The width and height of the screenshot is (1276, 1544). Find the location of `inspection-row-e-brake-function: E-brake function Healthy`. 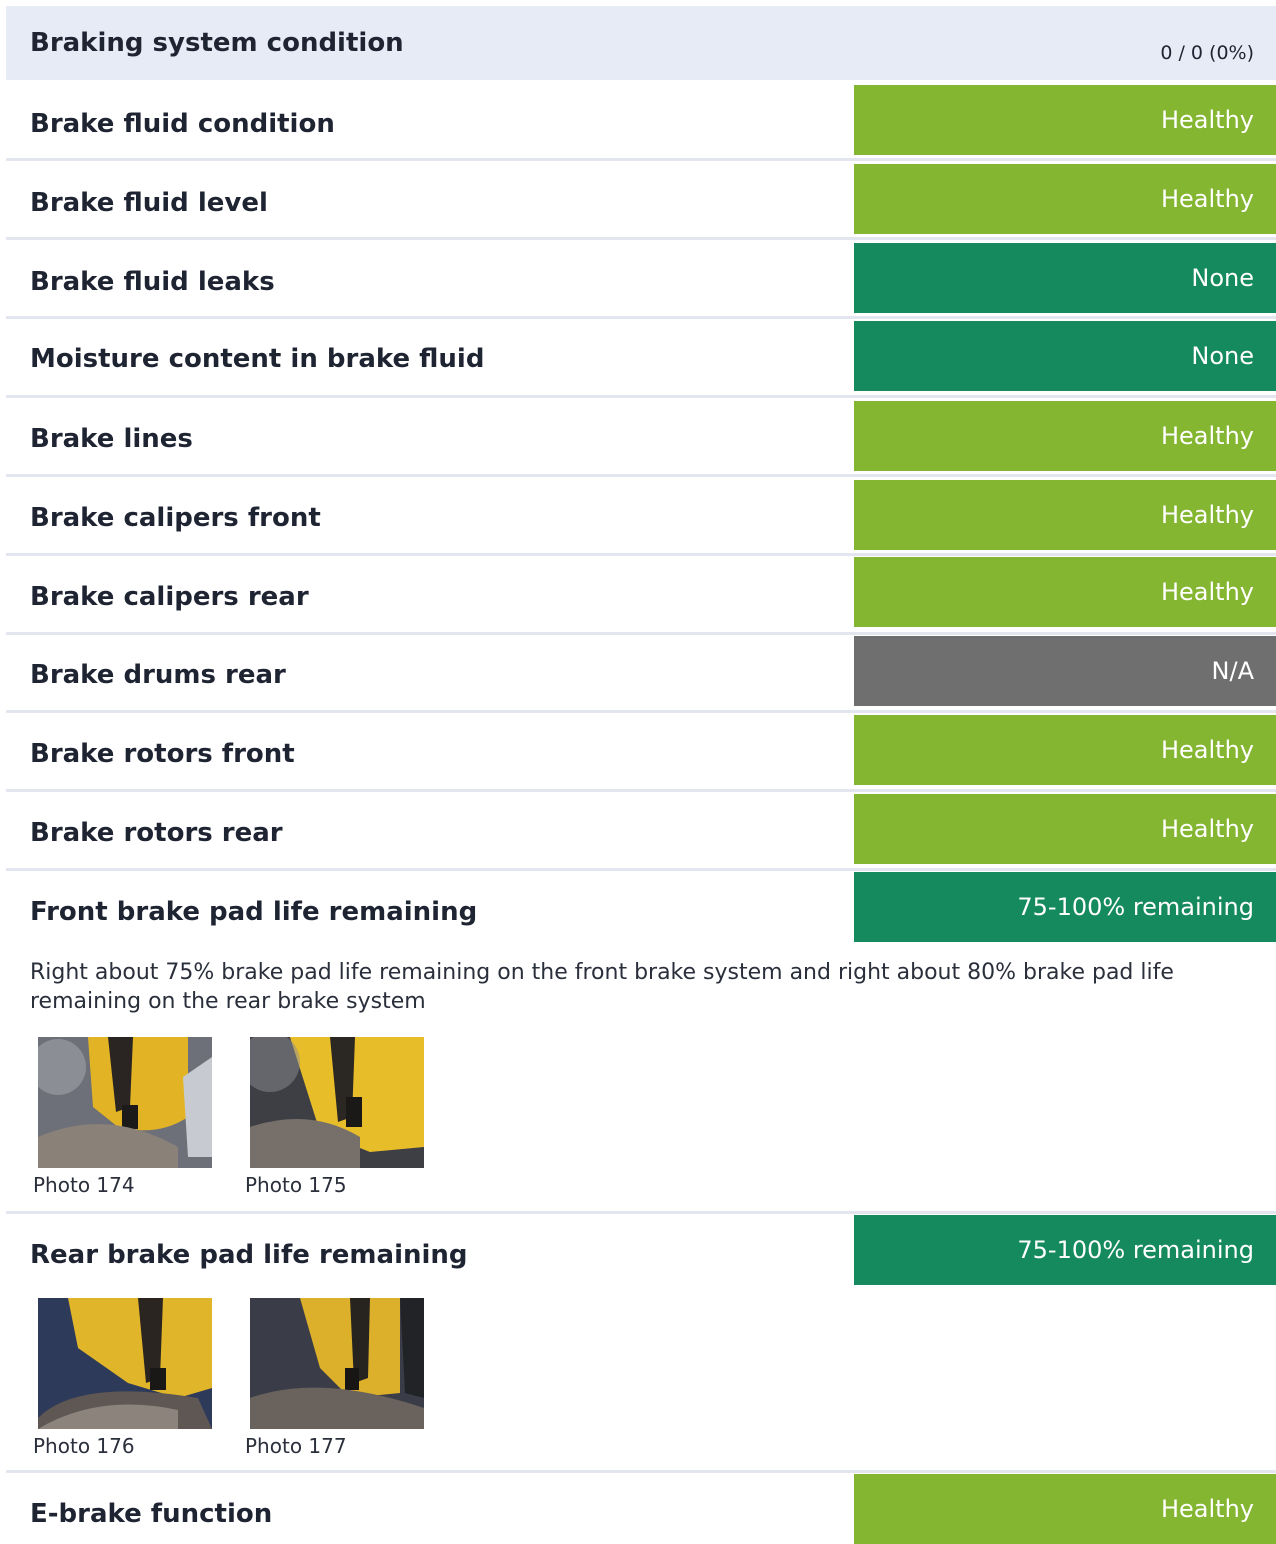

inspection-row-e-brake-function: E-brake function Healthy is located at coordinates (641, 1508).